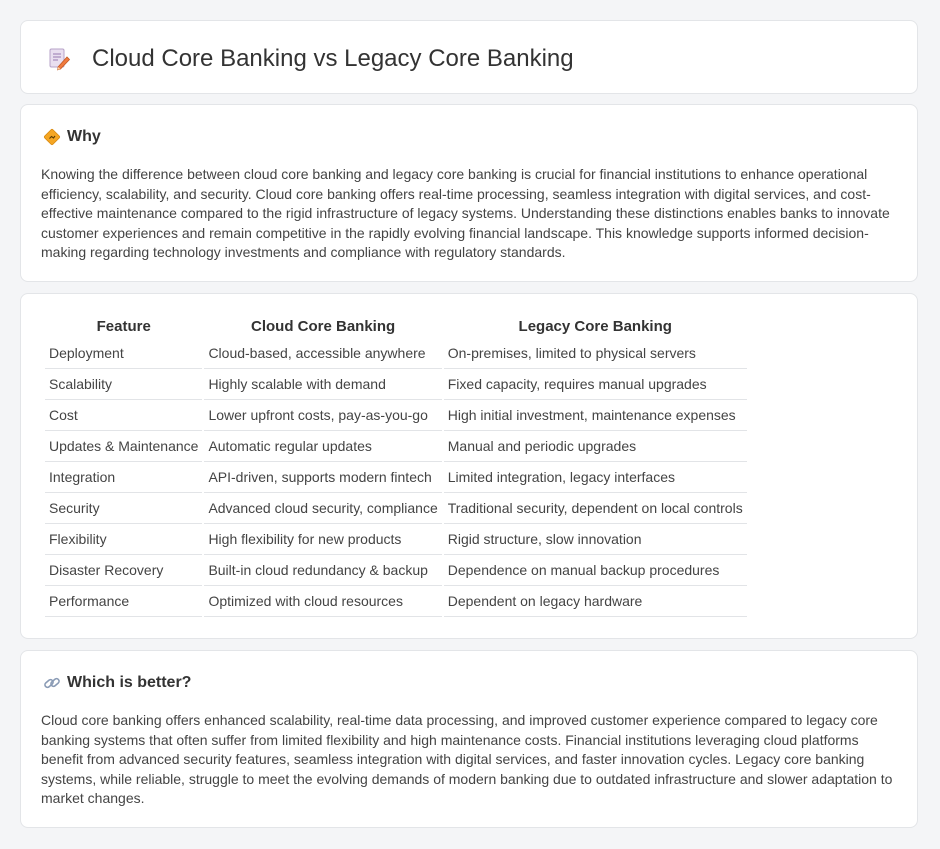 Image resolution: width=940 pixels, height=849 pixels. Describe the element at coordinates (124, 353) in the screenshot. I see `table-cell-feature: Deployment` at that location.